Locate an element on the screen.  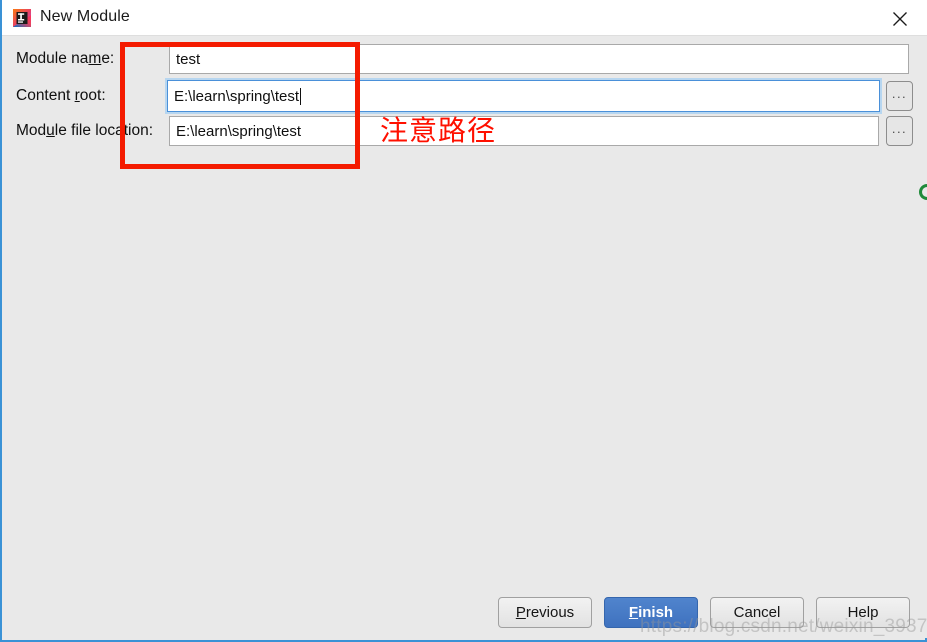
module-file-location-input is located at coordinates (524, 131).